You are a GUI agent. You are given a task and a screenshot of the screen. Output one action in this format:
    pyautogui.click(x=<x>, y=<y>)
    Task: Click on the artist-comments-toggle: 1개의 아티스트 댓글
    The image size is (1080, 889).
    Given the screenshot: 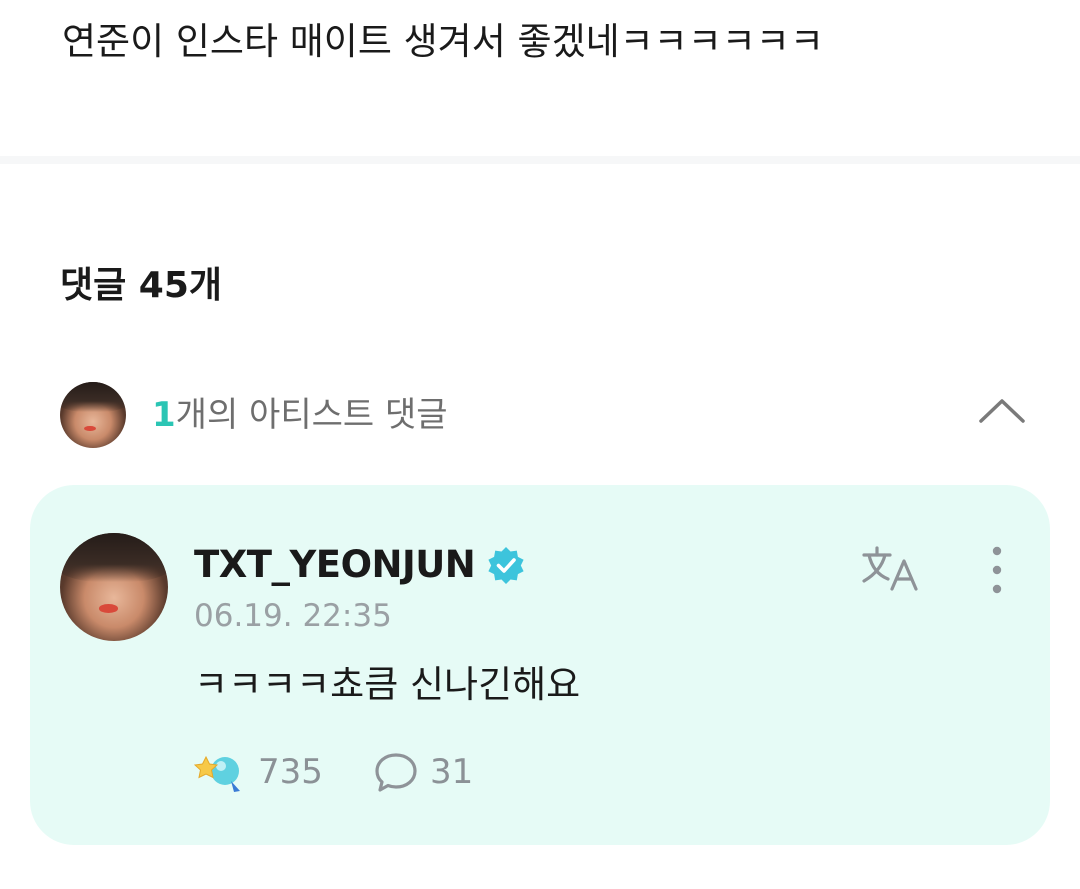 What is the action you would take?
    pyautogui.click(x=545, y=416)
    